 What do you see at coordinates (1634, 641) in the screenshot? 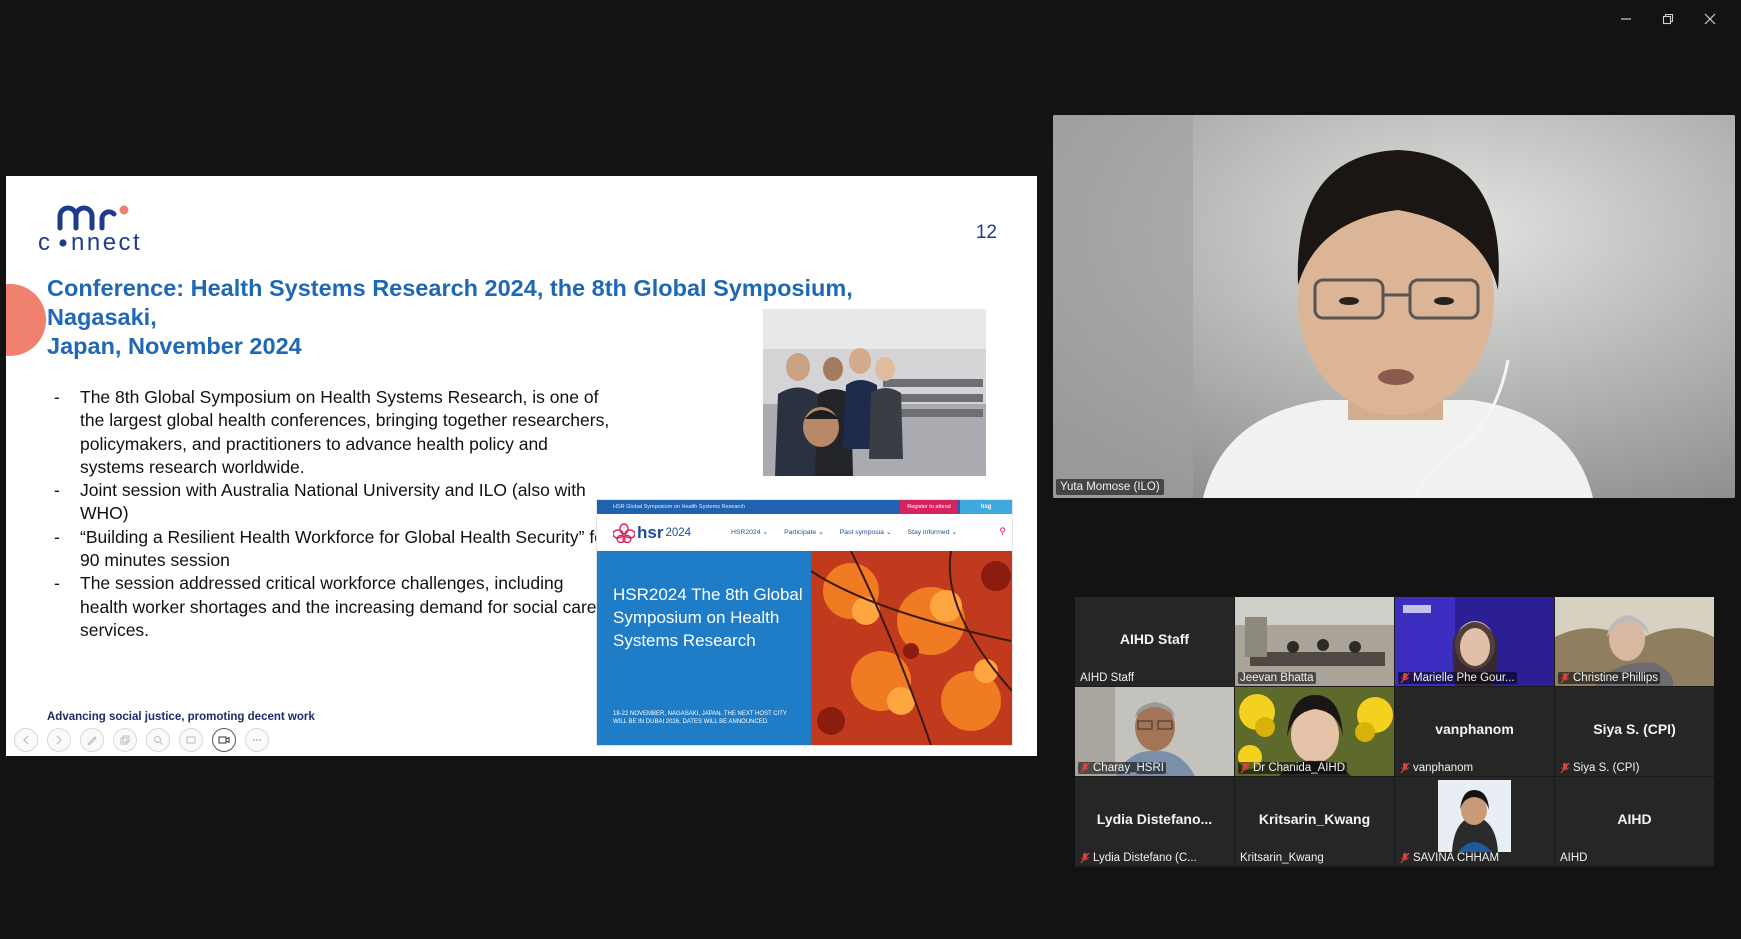
I see `participant-tile: Christine Phillips` at bounding box center [1634, 641].